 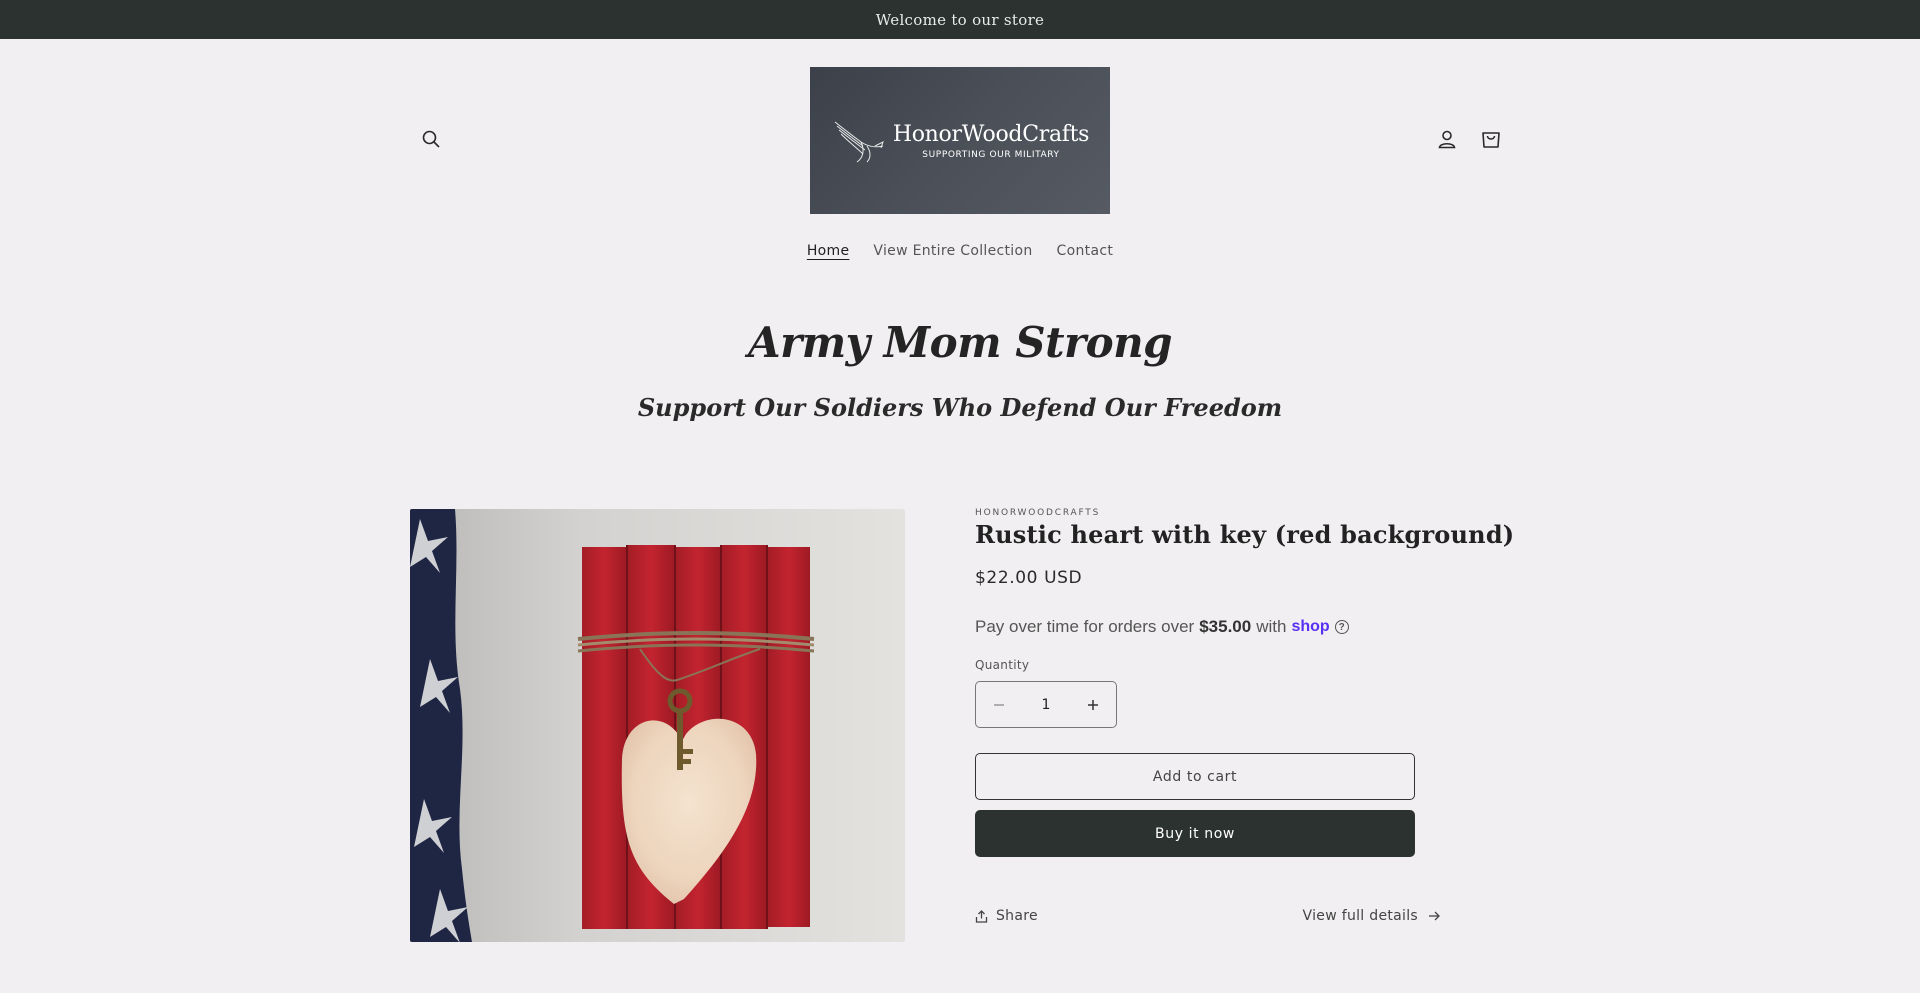 I want to click on plus-icon, so click(x=1093, y=704).